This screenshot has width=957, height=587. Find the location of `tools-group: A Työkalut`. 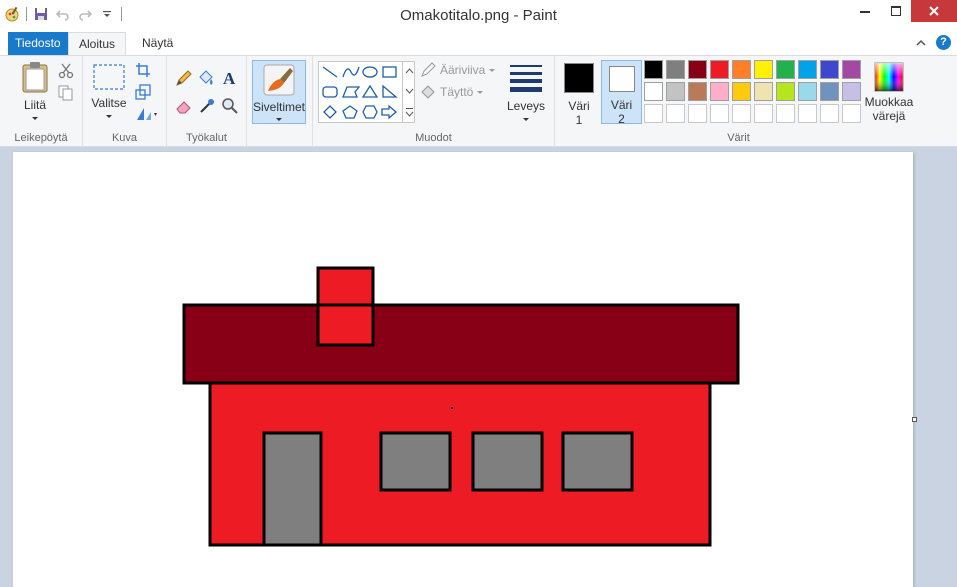

tools-group: A Työkalut is located at coordinates (207, 101).